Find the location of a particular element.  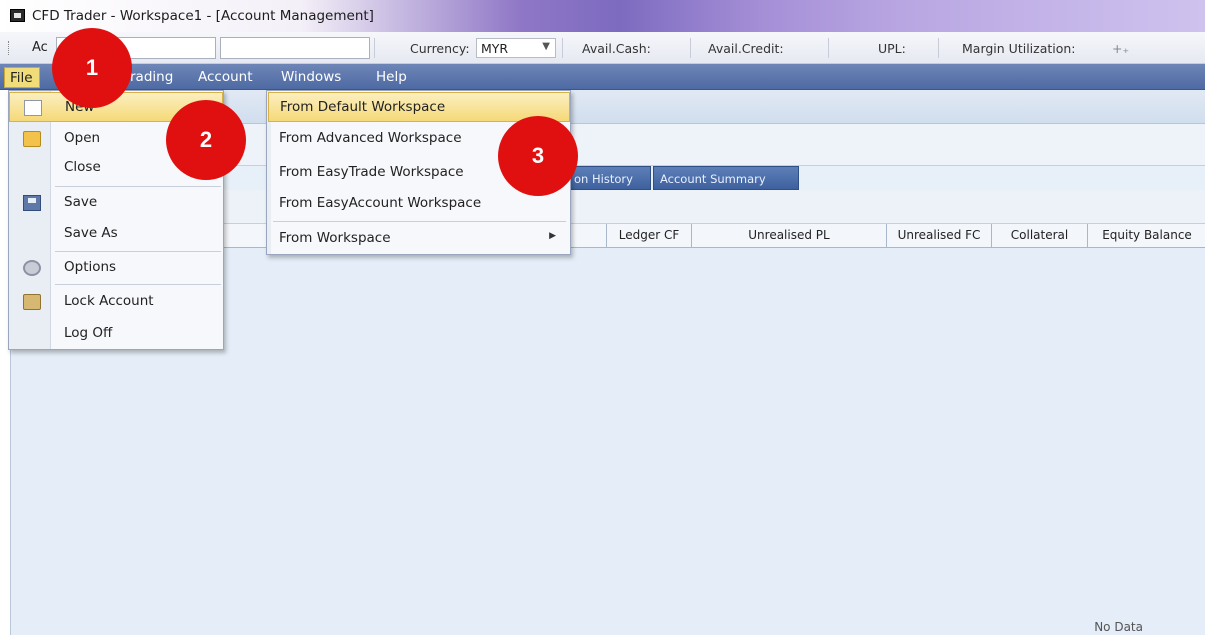

menu-item-label: Save As is located at coordinates (91, 233).